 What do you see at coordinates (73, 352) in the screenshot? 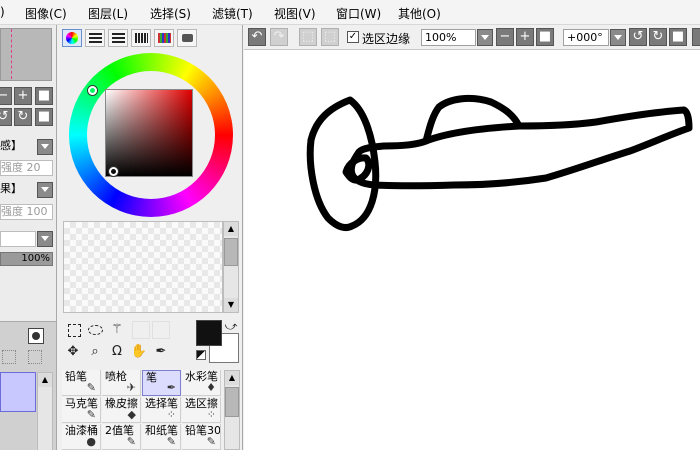
I see `move-icon: ✥` at bounding box center [73, 352].